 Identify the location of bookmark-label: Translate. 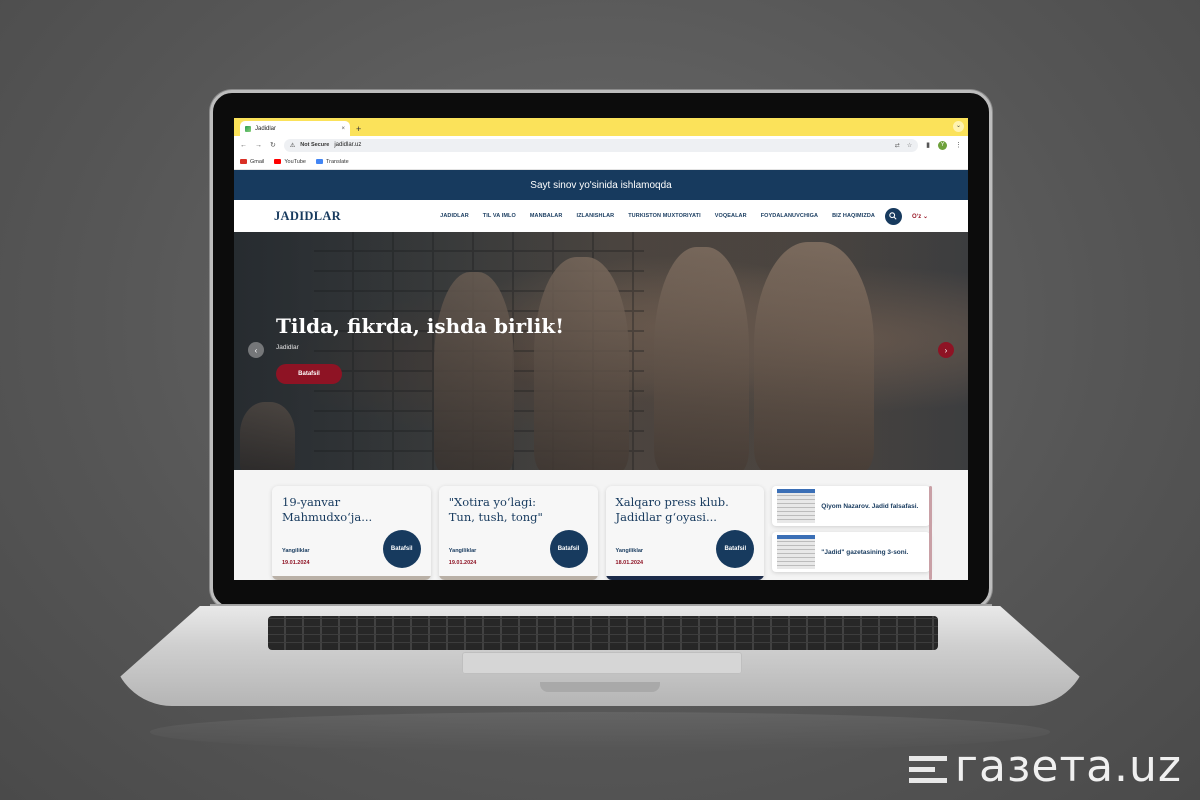
(337, 161).